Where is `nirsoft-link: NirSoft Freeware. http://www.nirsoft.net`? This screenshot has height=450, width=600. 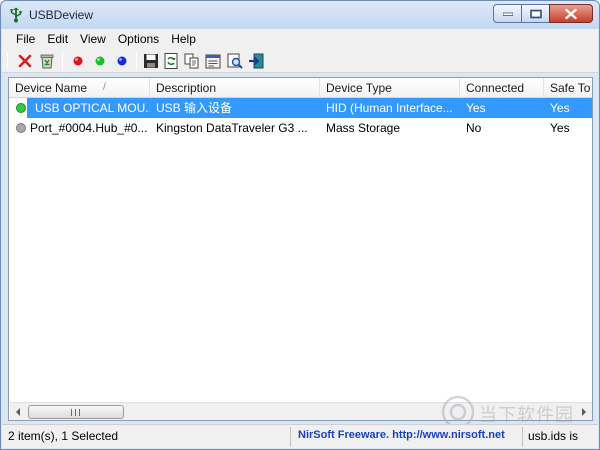 nirsoft-link: NirSoft Freeware. http://www.nirsoft.net is located at coordinates (401, 435).